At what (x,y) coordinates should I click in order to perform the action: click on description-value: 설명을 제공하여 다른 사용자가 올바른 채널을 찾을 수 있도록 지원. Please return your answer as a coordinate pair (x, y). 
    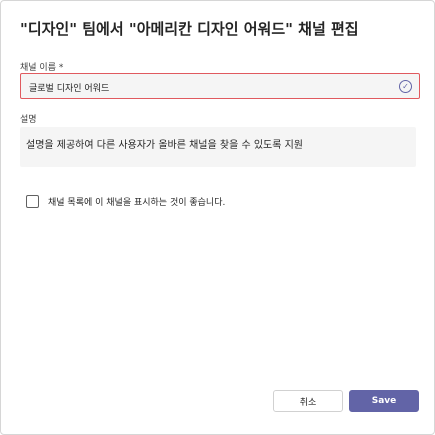
    Looking at the image, I should click on (164, 143).